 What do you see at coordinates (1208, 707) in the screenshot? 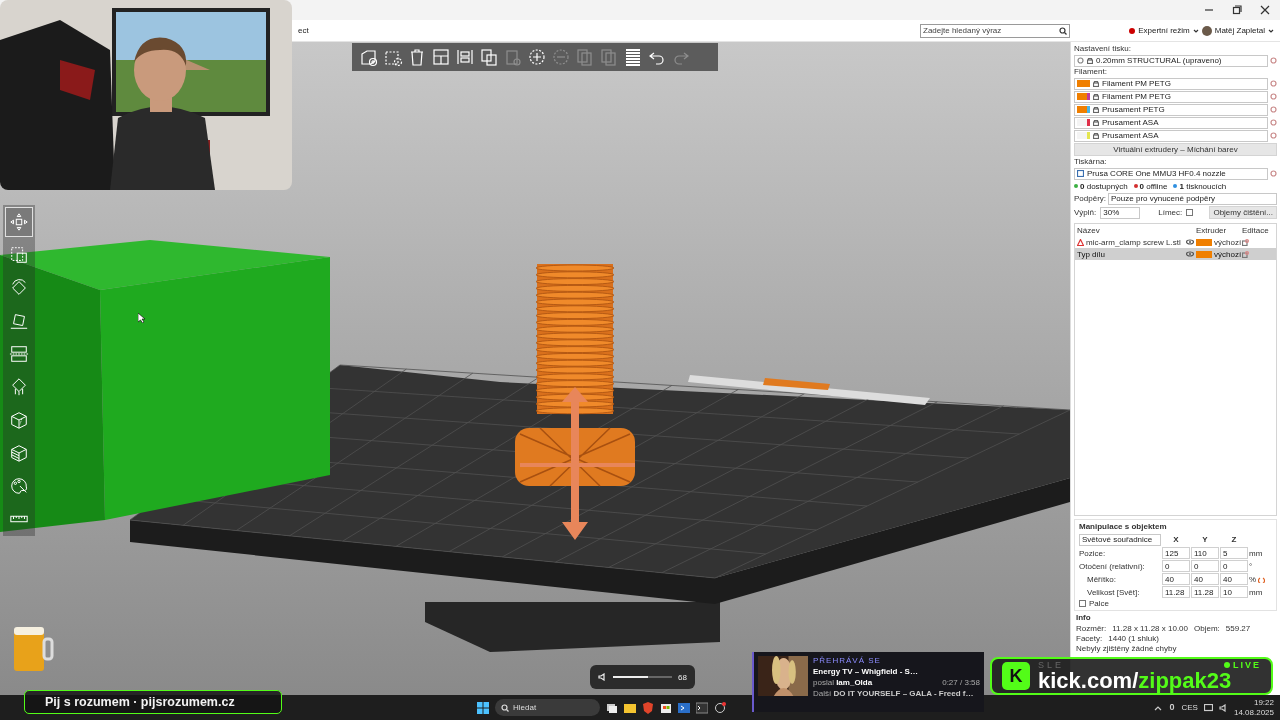
I see `monitor-icon` at bounding box center [1208, 707].